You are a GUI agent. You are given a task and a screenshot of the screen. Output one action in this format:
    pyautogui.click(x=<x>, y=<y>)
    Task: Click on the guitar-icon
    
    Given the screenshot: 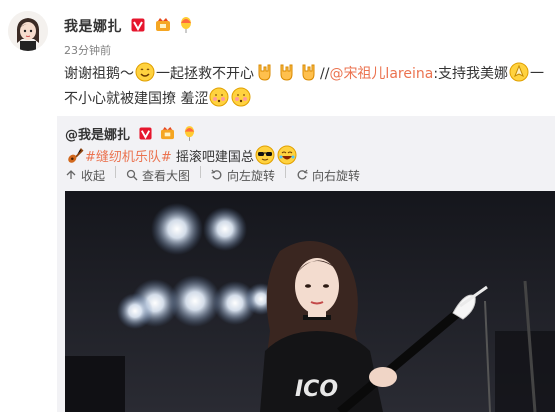 What is the action you would take?
    pyautogui.click(x=76, y=155)
    